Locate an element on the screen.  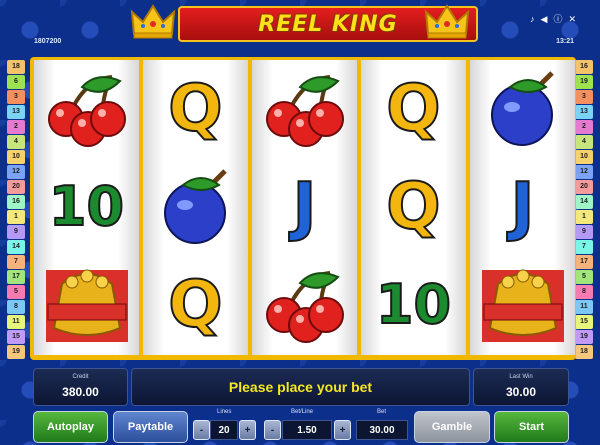
reel-4: Q Q 10 is located at coordinates (413, 207).